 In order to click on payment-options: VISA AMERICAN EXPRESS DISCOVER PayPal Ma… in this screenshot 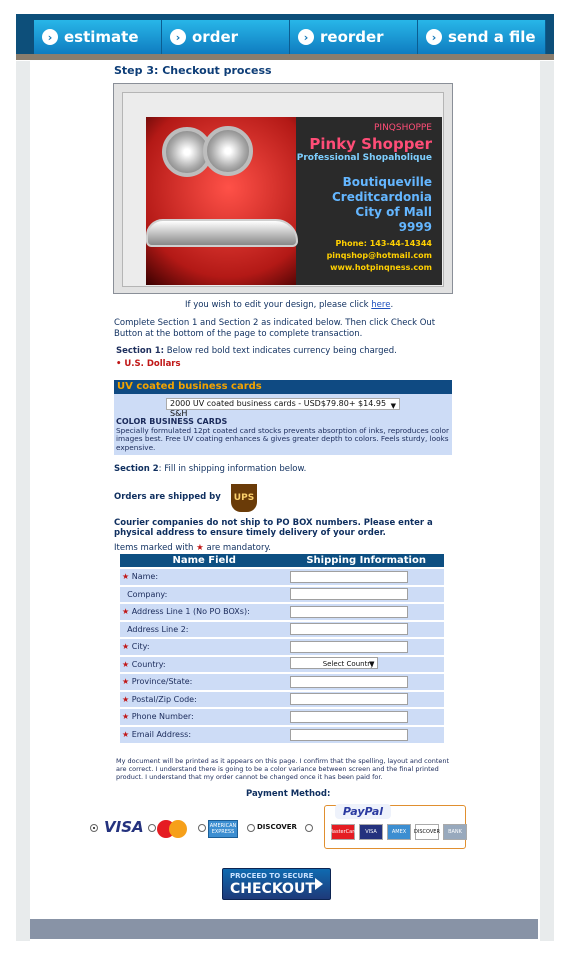, I will do `click(280, 827)`.